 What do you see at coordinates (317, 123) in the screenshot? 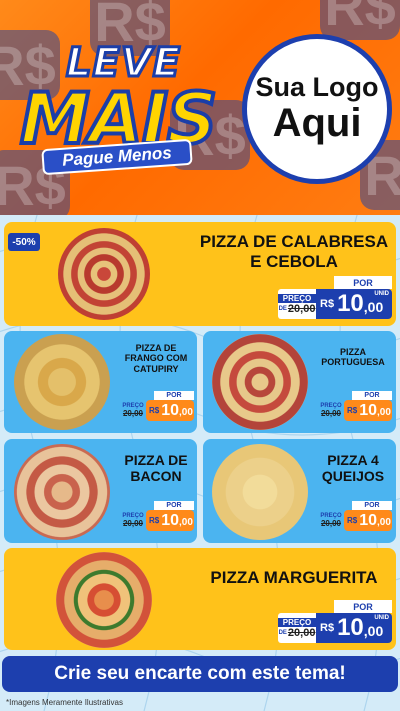
I see `logo-placeholder-line2: Aqui` at bounding box center [317, 123].